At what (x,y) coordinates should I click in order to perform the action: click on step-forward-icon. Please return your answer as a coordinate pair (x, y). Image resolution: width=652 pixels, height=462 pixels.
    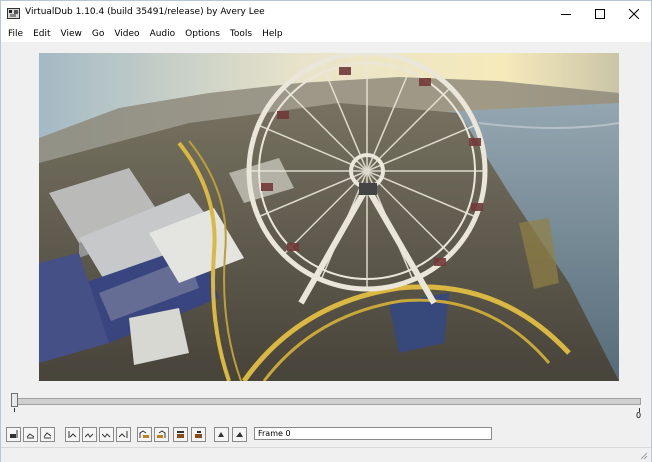
    Looking at the image, I should click on (106, 435).